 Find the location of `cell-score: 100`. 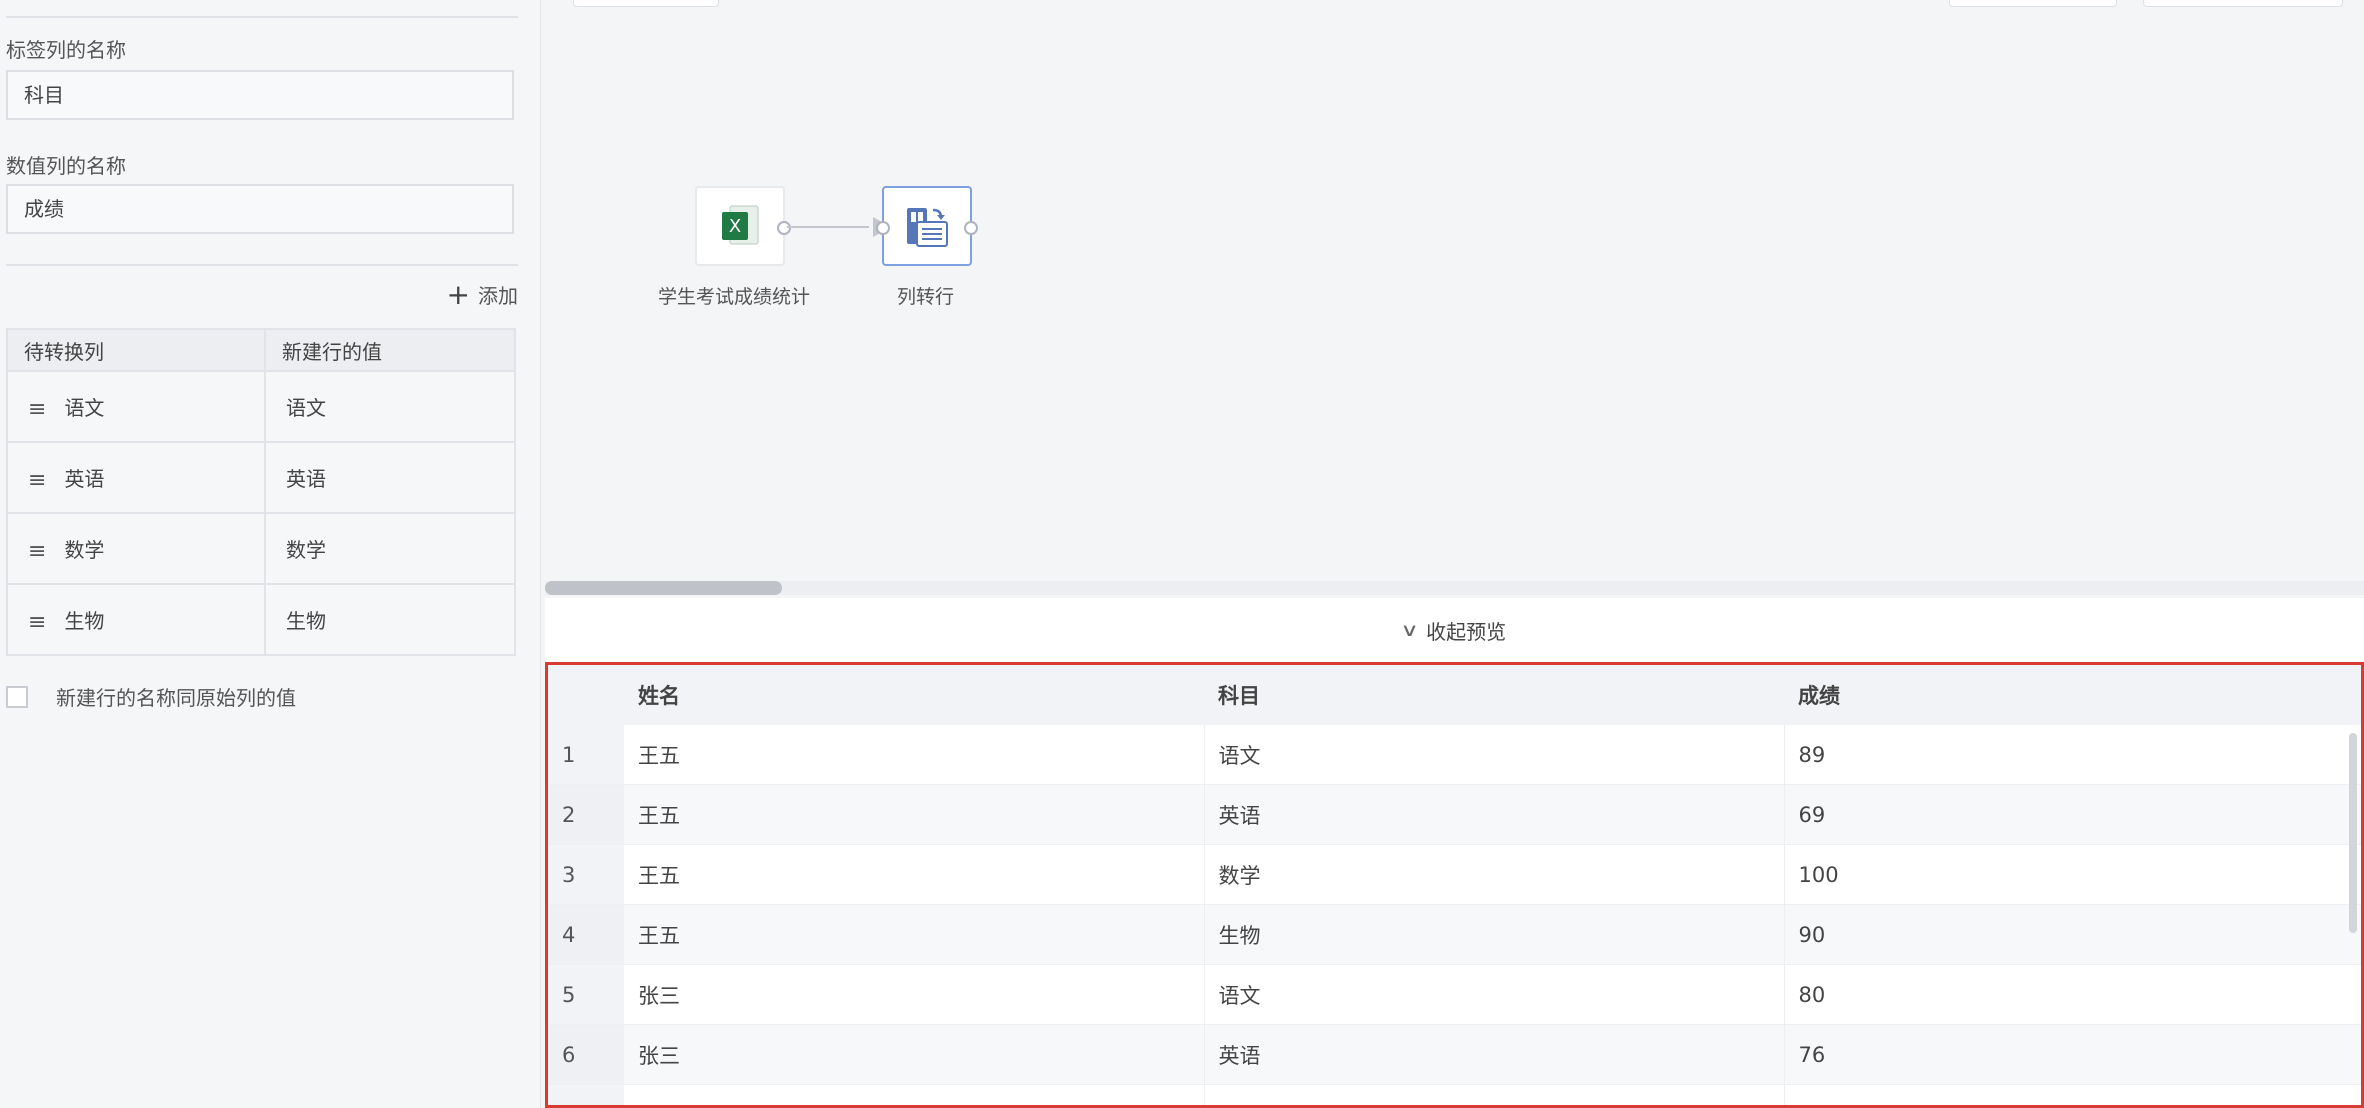

cell-score: 100 is located at coordinates (2072, 874).